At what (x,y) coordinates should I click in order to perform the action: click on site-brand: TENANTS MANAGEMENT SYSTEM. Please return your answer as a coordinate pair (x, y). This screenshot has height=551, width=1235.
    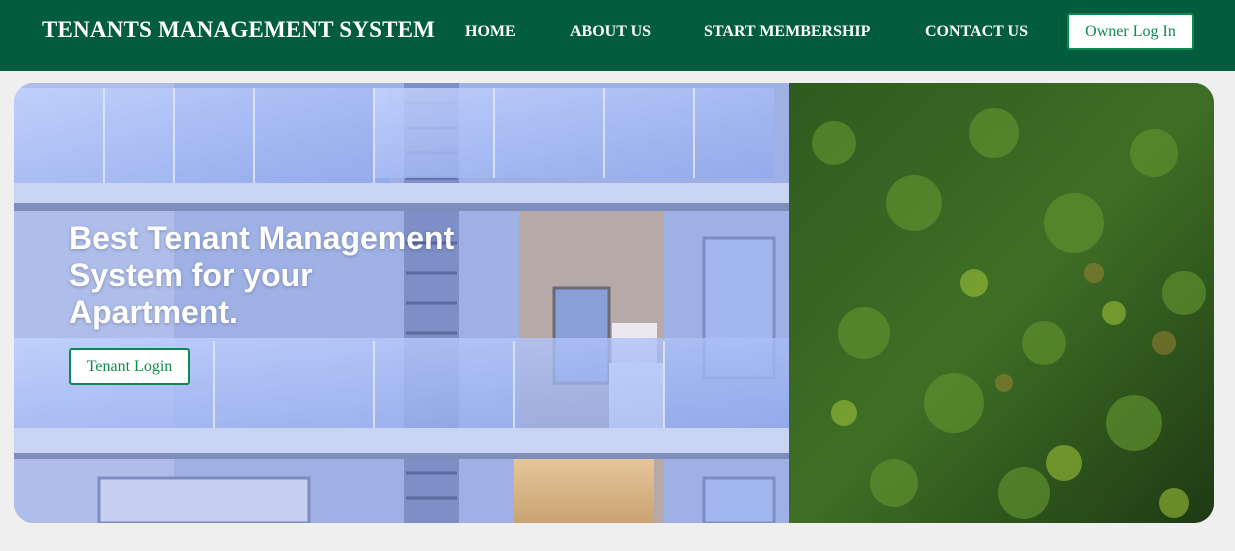
    Looking at the image, I should click on (238, 30).